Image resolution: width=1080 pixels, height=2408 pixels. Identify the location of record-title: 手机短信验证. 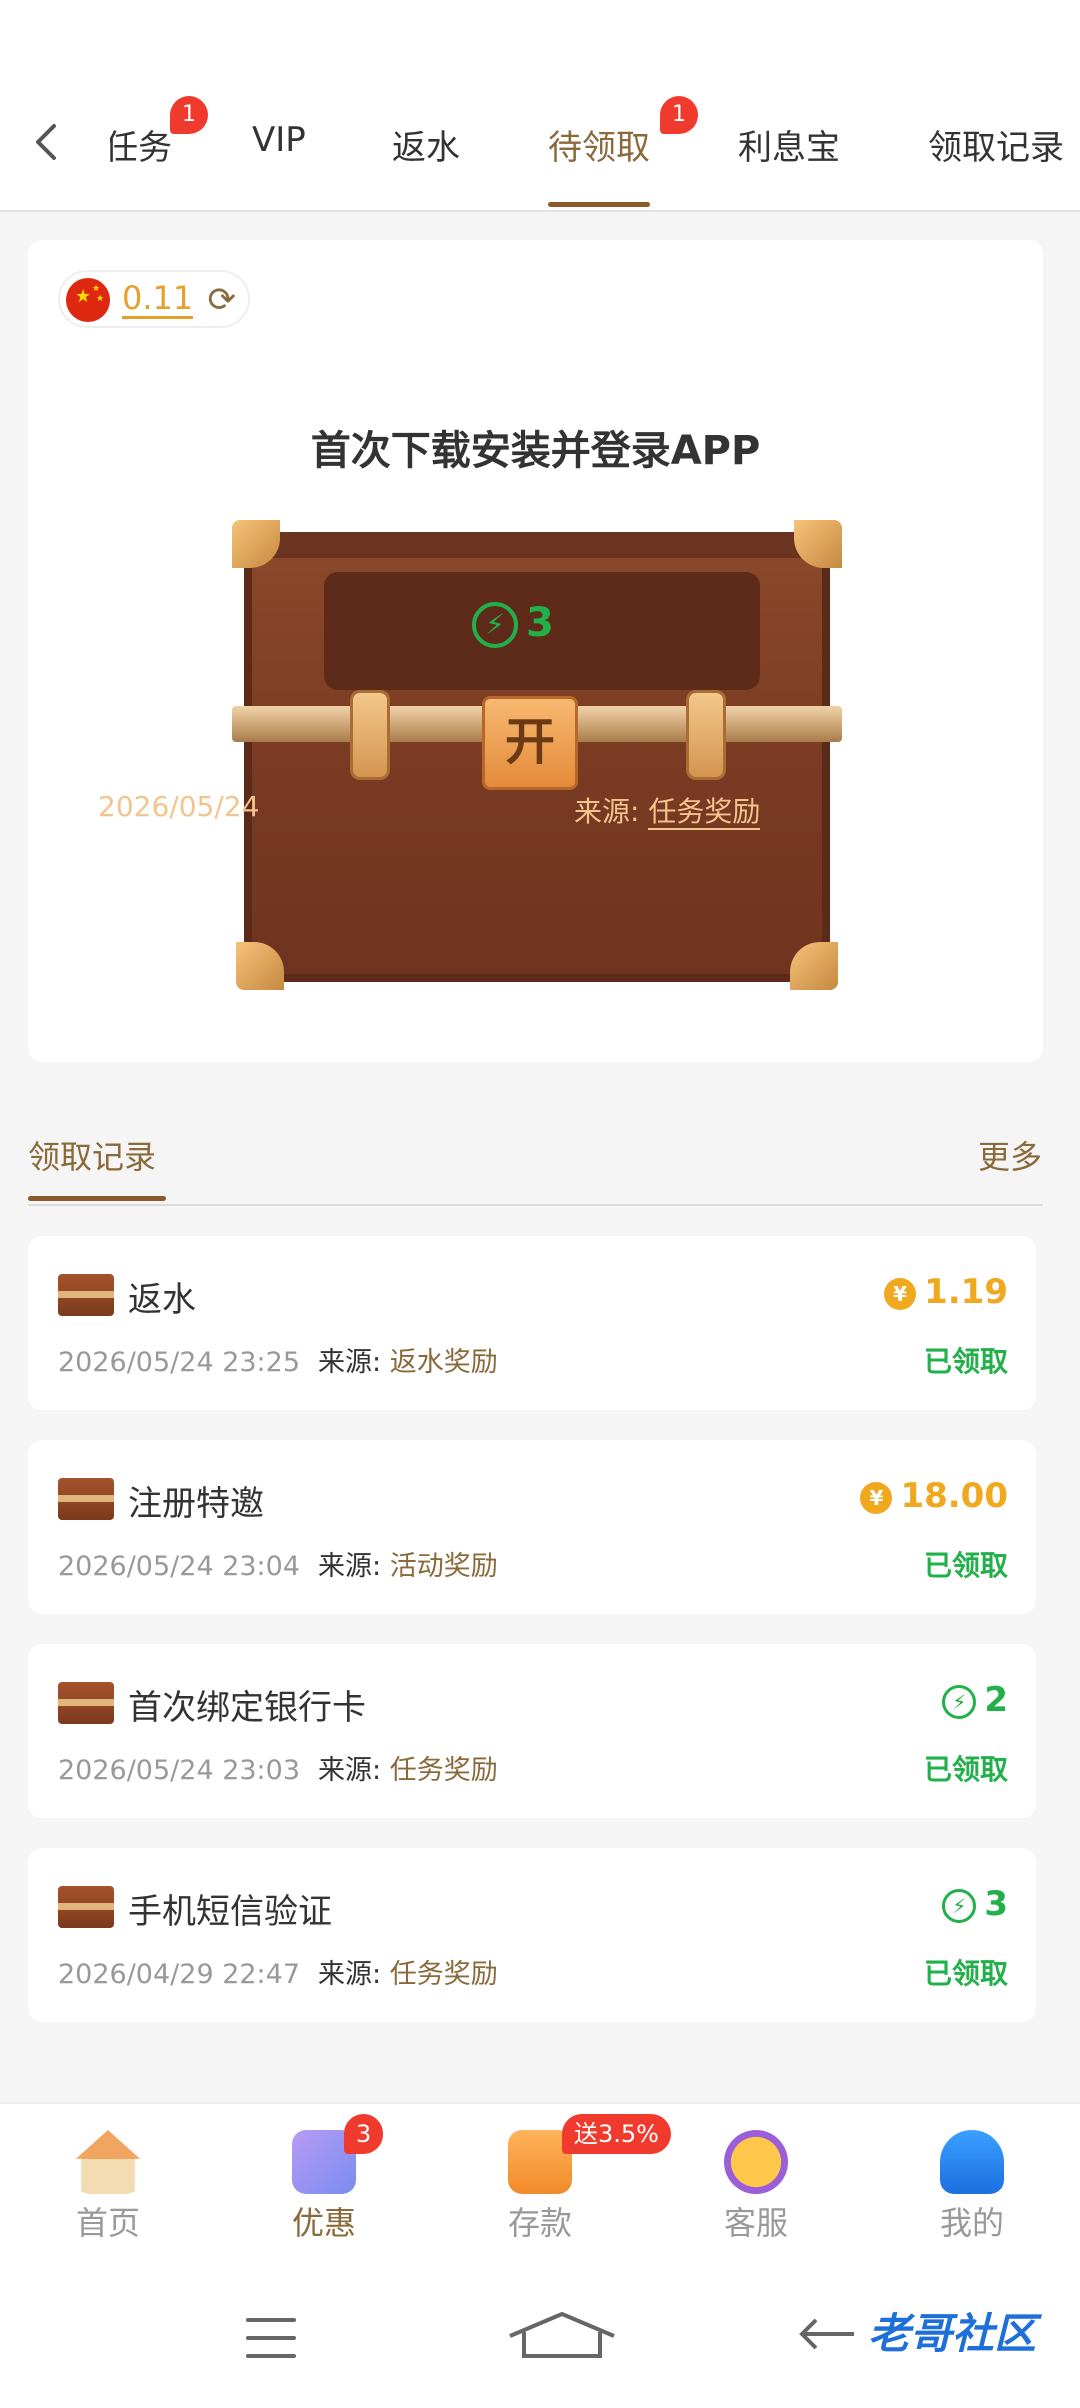
(230, 1912).